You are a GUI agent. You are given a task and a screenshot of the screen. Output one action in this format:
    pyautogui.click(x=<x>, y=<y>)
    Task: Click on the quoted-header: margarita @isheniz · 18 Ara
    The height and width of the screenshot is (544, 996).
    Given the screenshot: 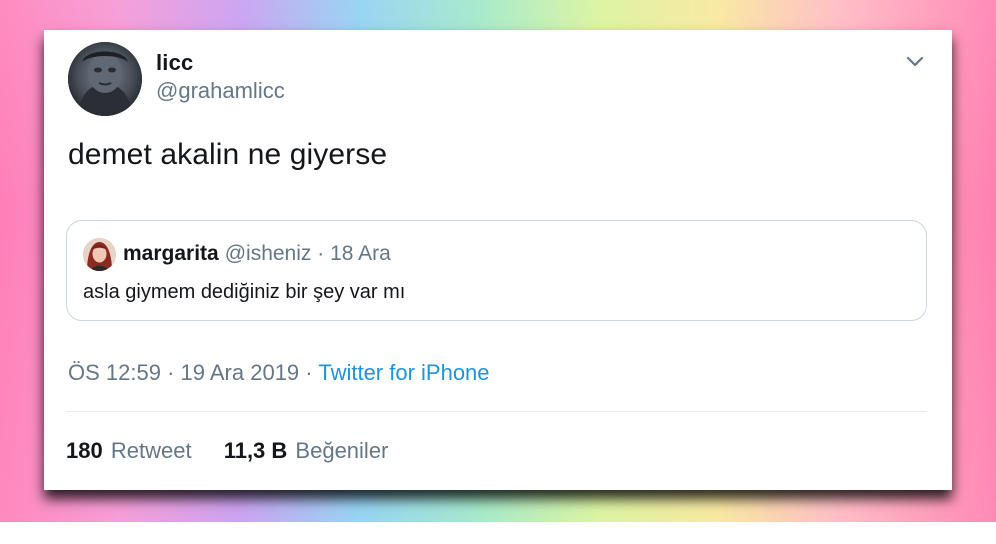 What is the action you would take?
    pyautogui.click(x=257, y=254)
    